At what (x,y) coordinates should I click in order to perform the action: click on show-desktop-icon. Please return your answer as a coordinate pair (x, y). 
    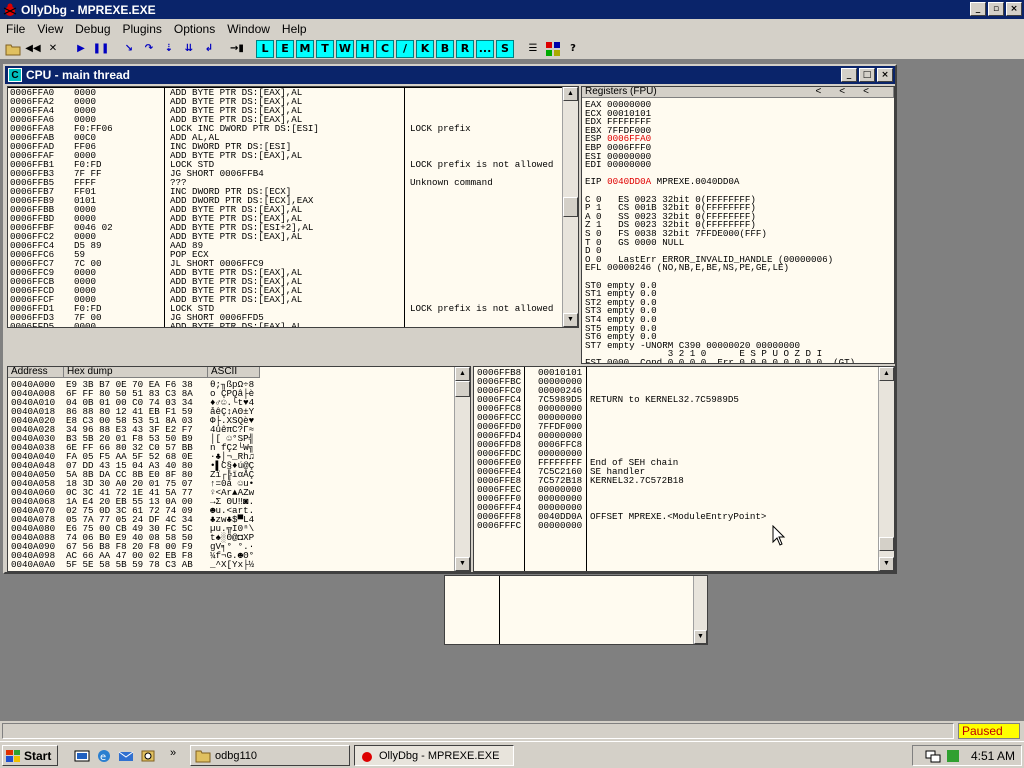
    Looking at the image, I should click on (82, 756).